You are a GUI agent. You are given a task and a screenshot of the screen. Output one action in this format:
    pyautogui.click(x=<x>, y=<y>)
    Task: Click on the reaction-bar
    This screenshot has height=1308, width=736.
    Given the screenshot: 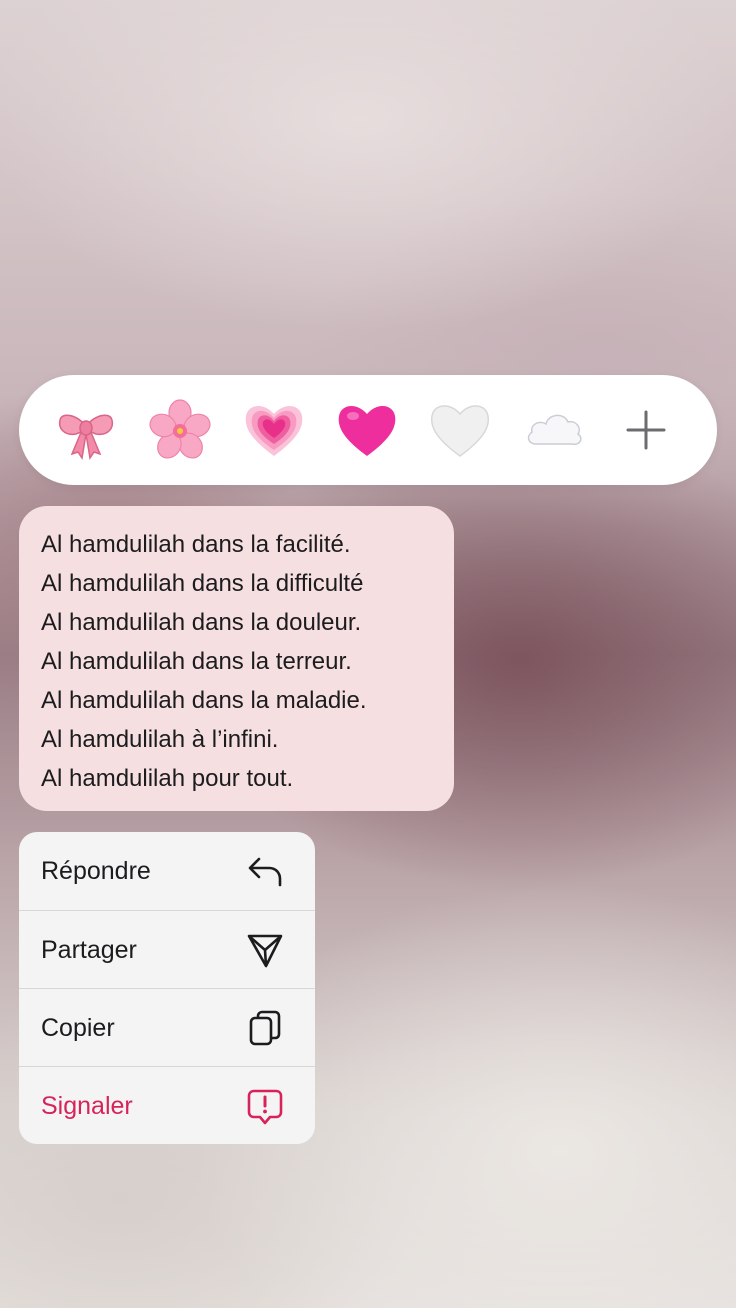 What is the action you would take?
    pyautogui.click(x=368, y=430)
    